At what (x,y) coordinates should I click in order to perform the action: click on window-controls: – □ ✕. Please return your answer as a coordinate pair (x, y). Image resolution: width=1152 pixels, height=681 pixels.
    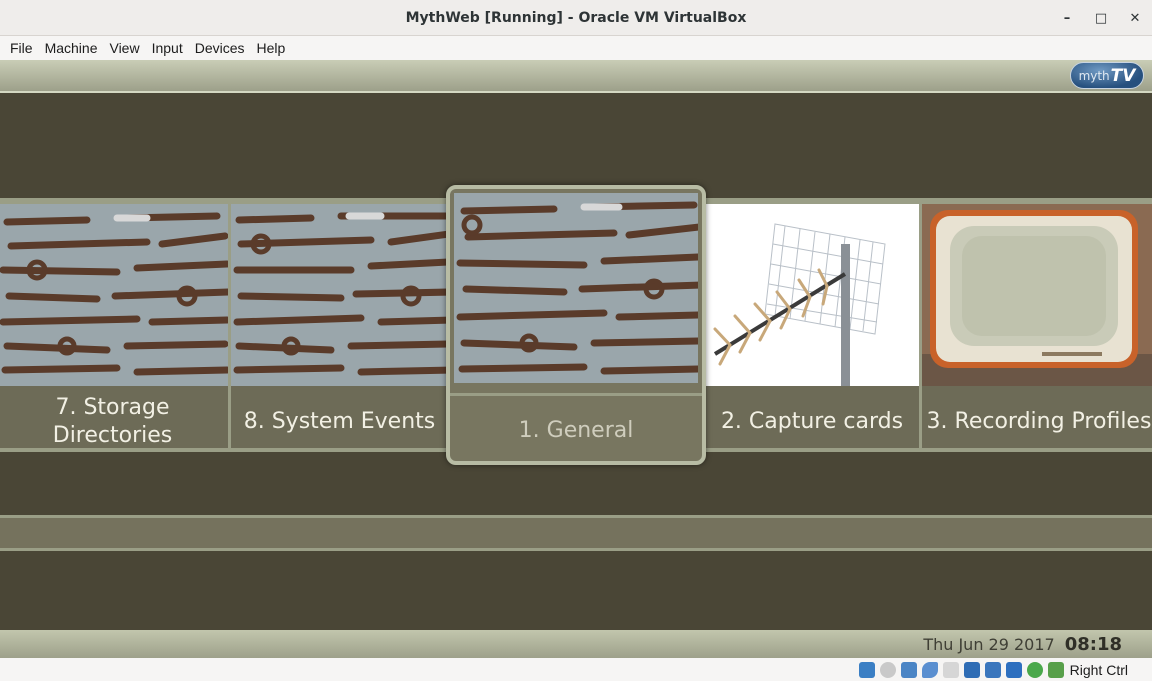
    Looking at the image, I should click on (1101, 18).